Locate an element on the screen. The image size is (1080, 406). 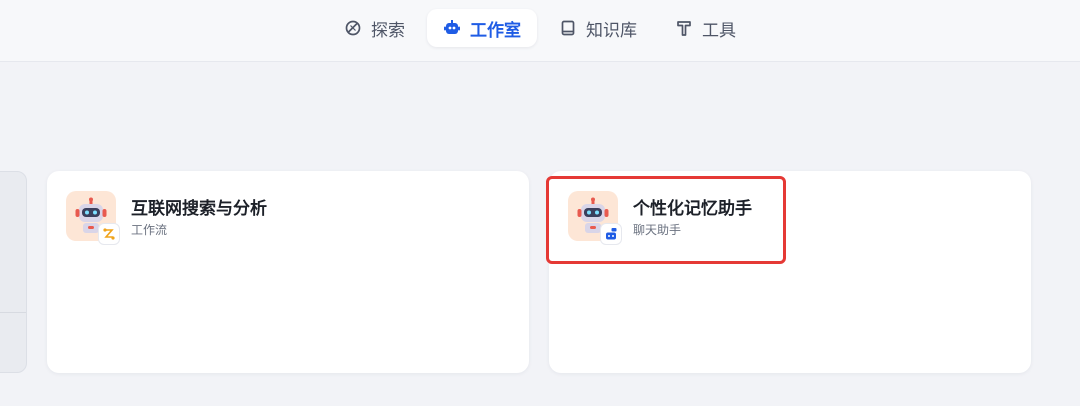
tab-studio: 工作室 is located at coordinates (482, 28).